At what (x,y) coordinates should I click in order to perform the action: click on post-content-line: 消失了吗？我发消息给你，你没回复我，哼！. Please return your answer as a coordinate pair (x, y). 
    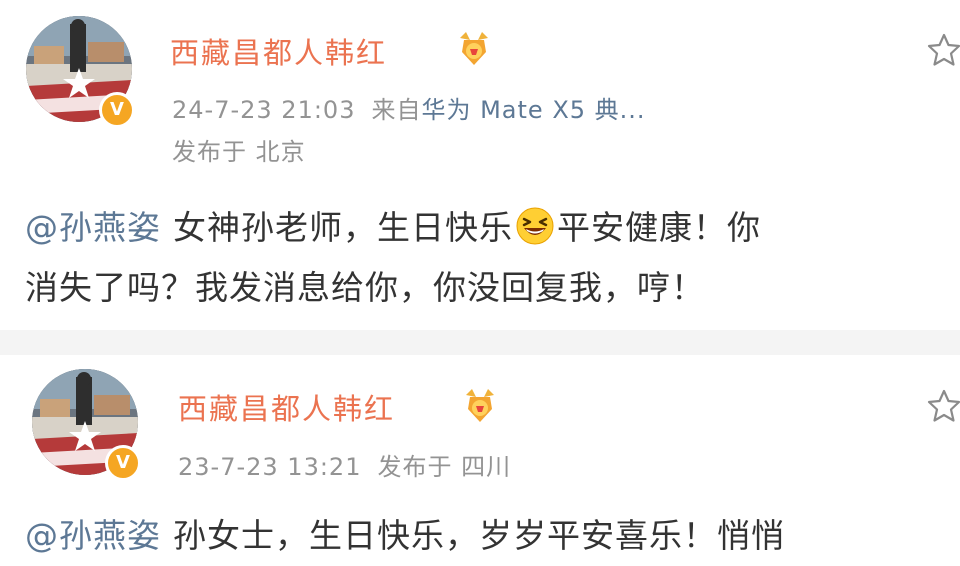
    Looking at the image, I should click on (365, 287).